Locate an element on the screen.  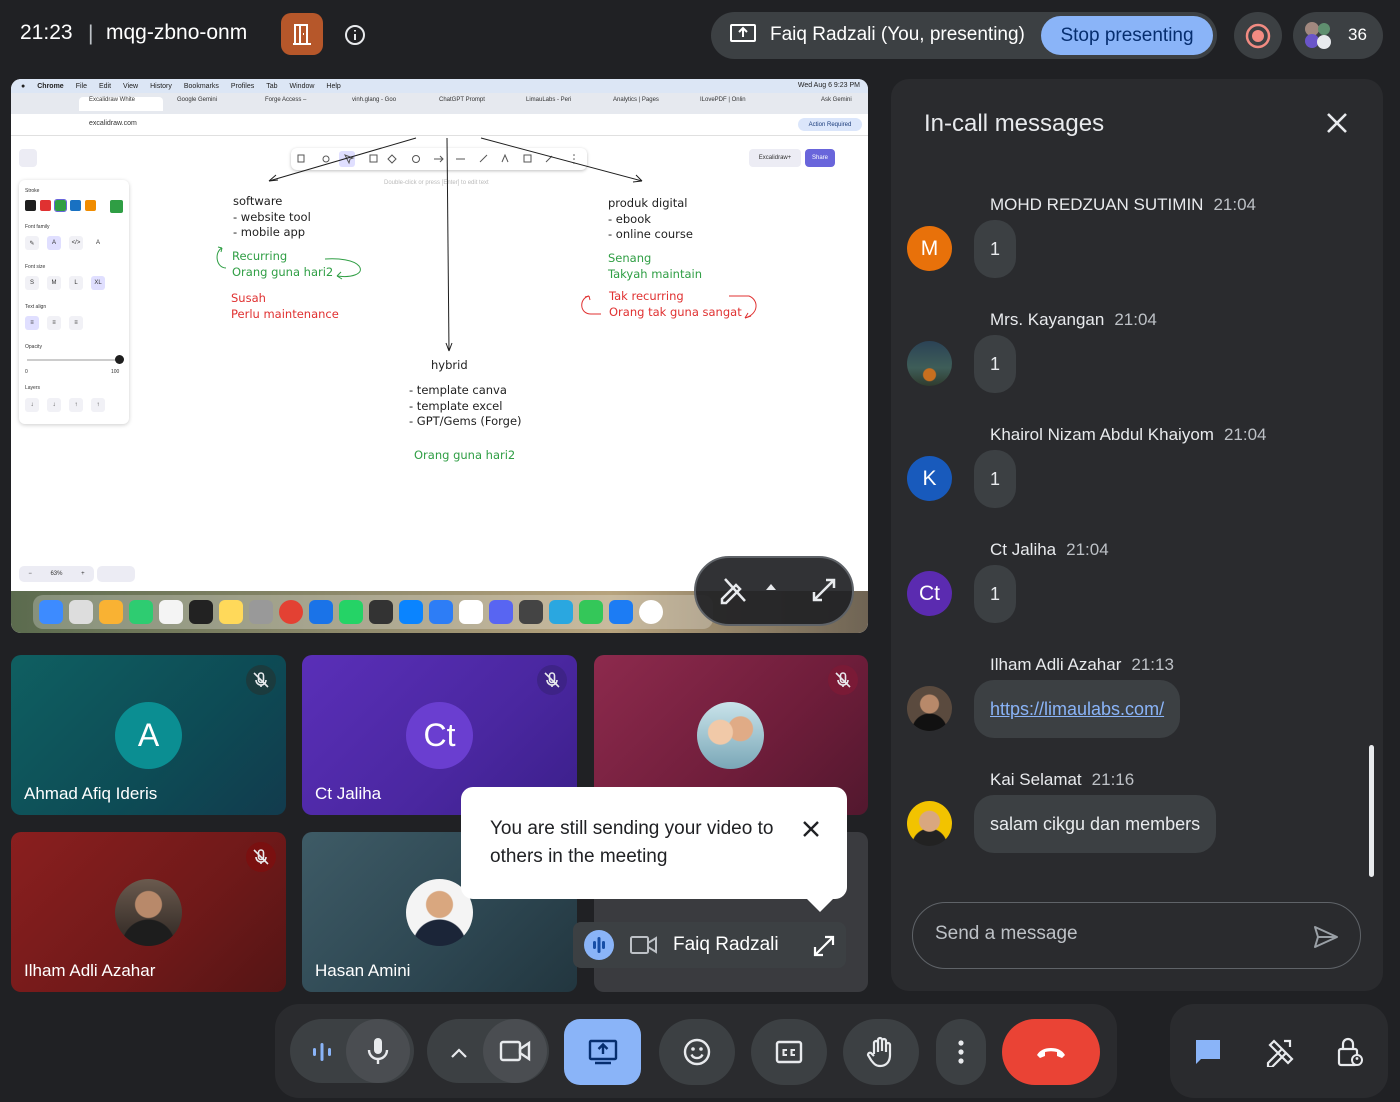
chatgpt-icon is located at coordinates (651, 612).